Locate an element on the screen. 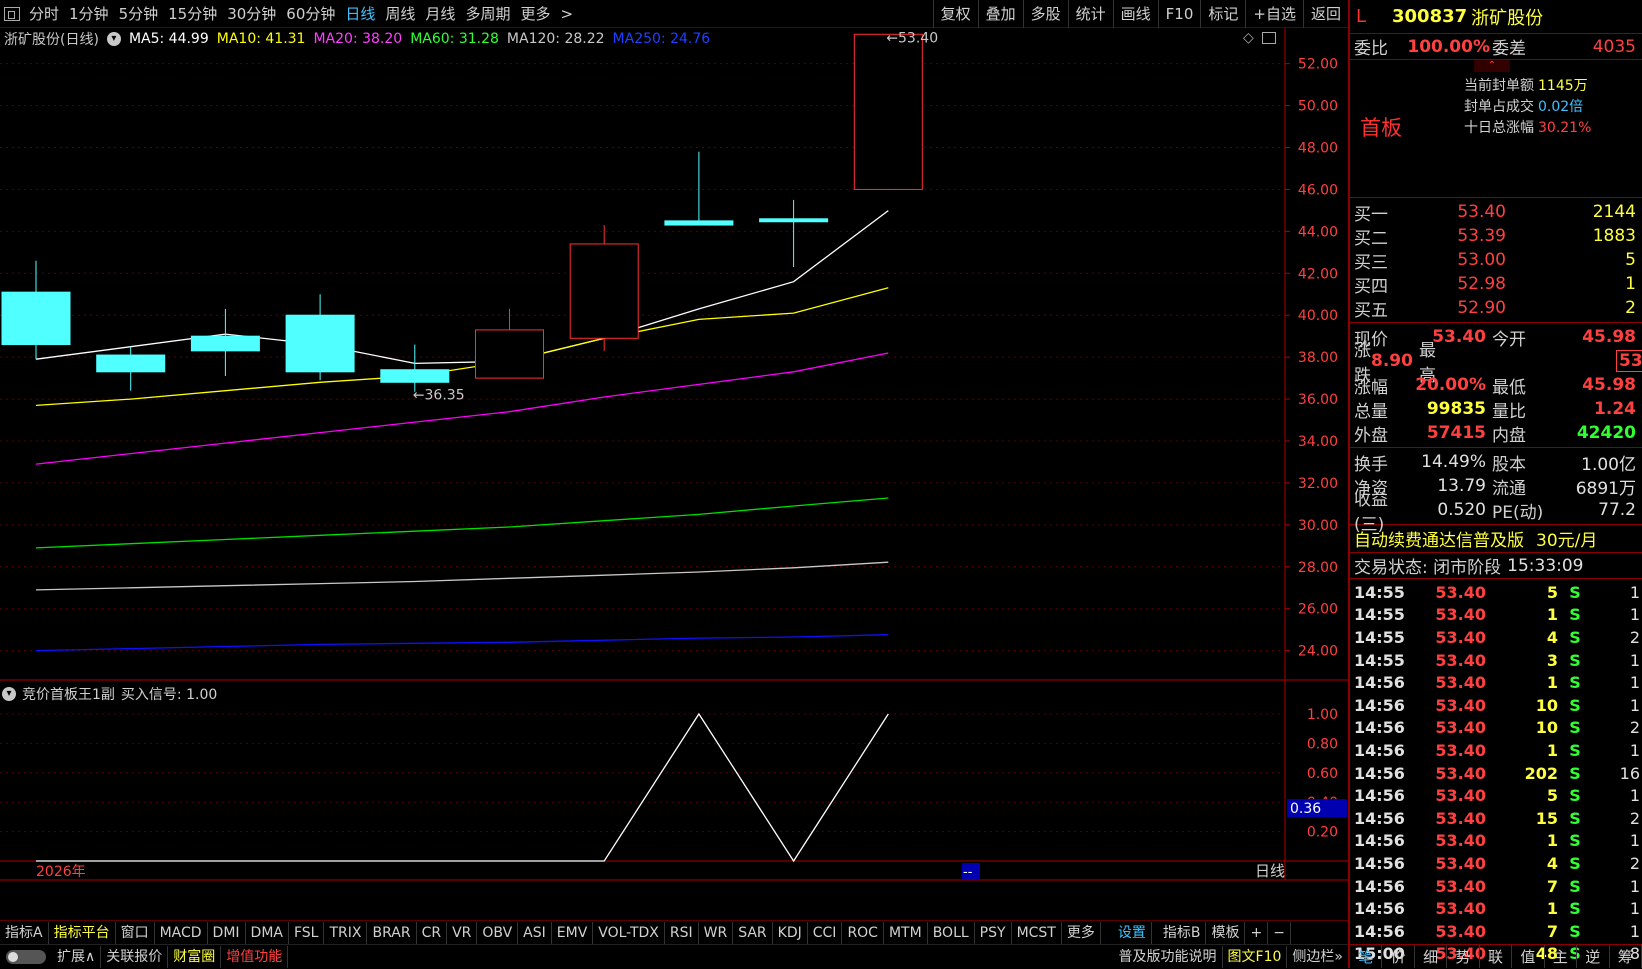  bid-row: 买四 52.98 1 is located at coordinates (1496, 284).